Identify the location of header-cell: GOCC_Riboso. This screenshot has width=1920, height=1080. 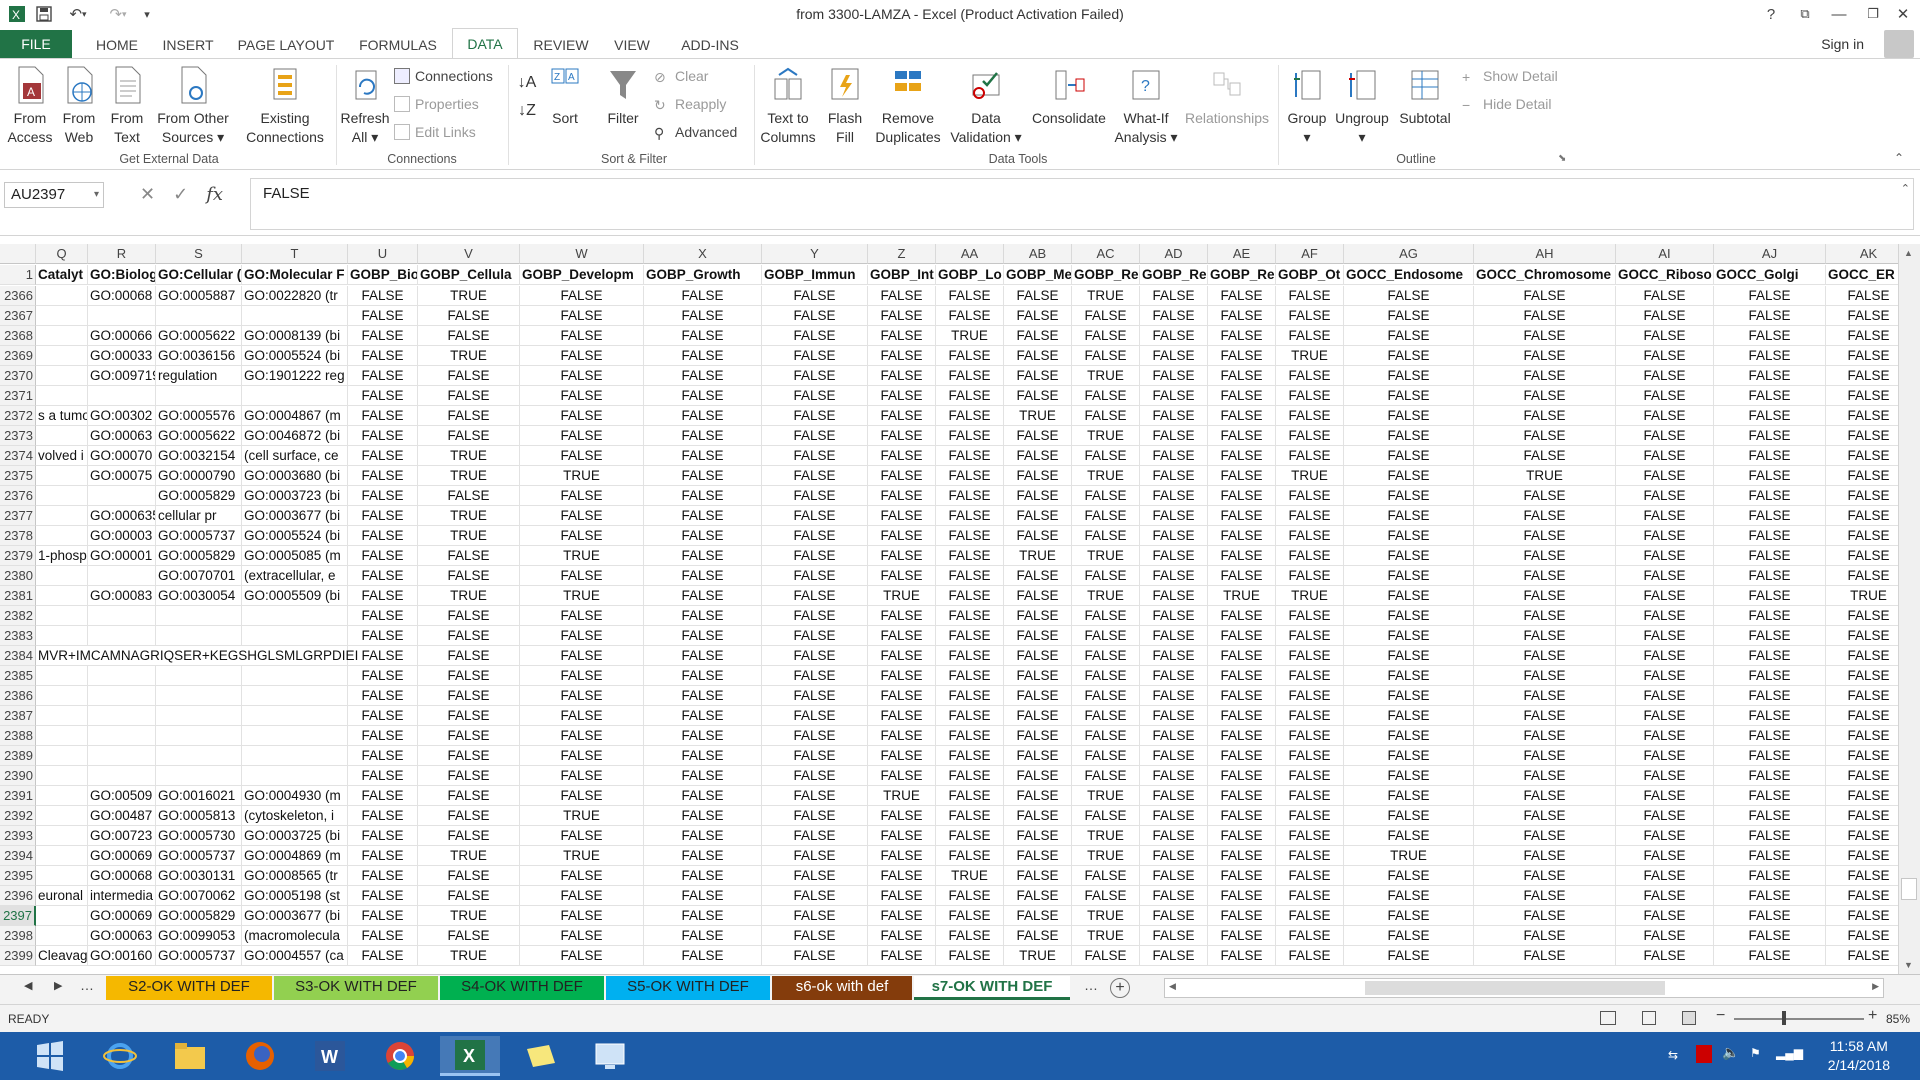
(1665, 275).